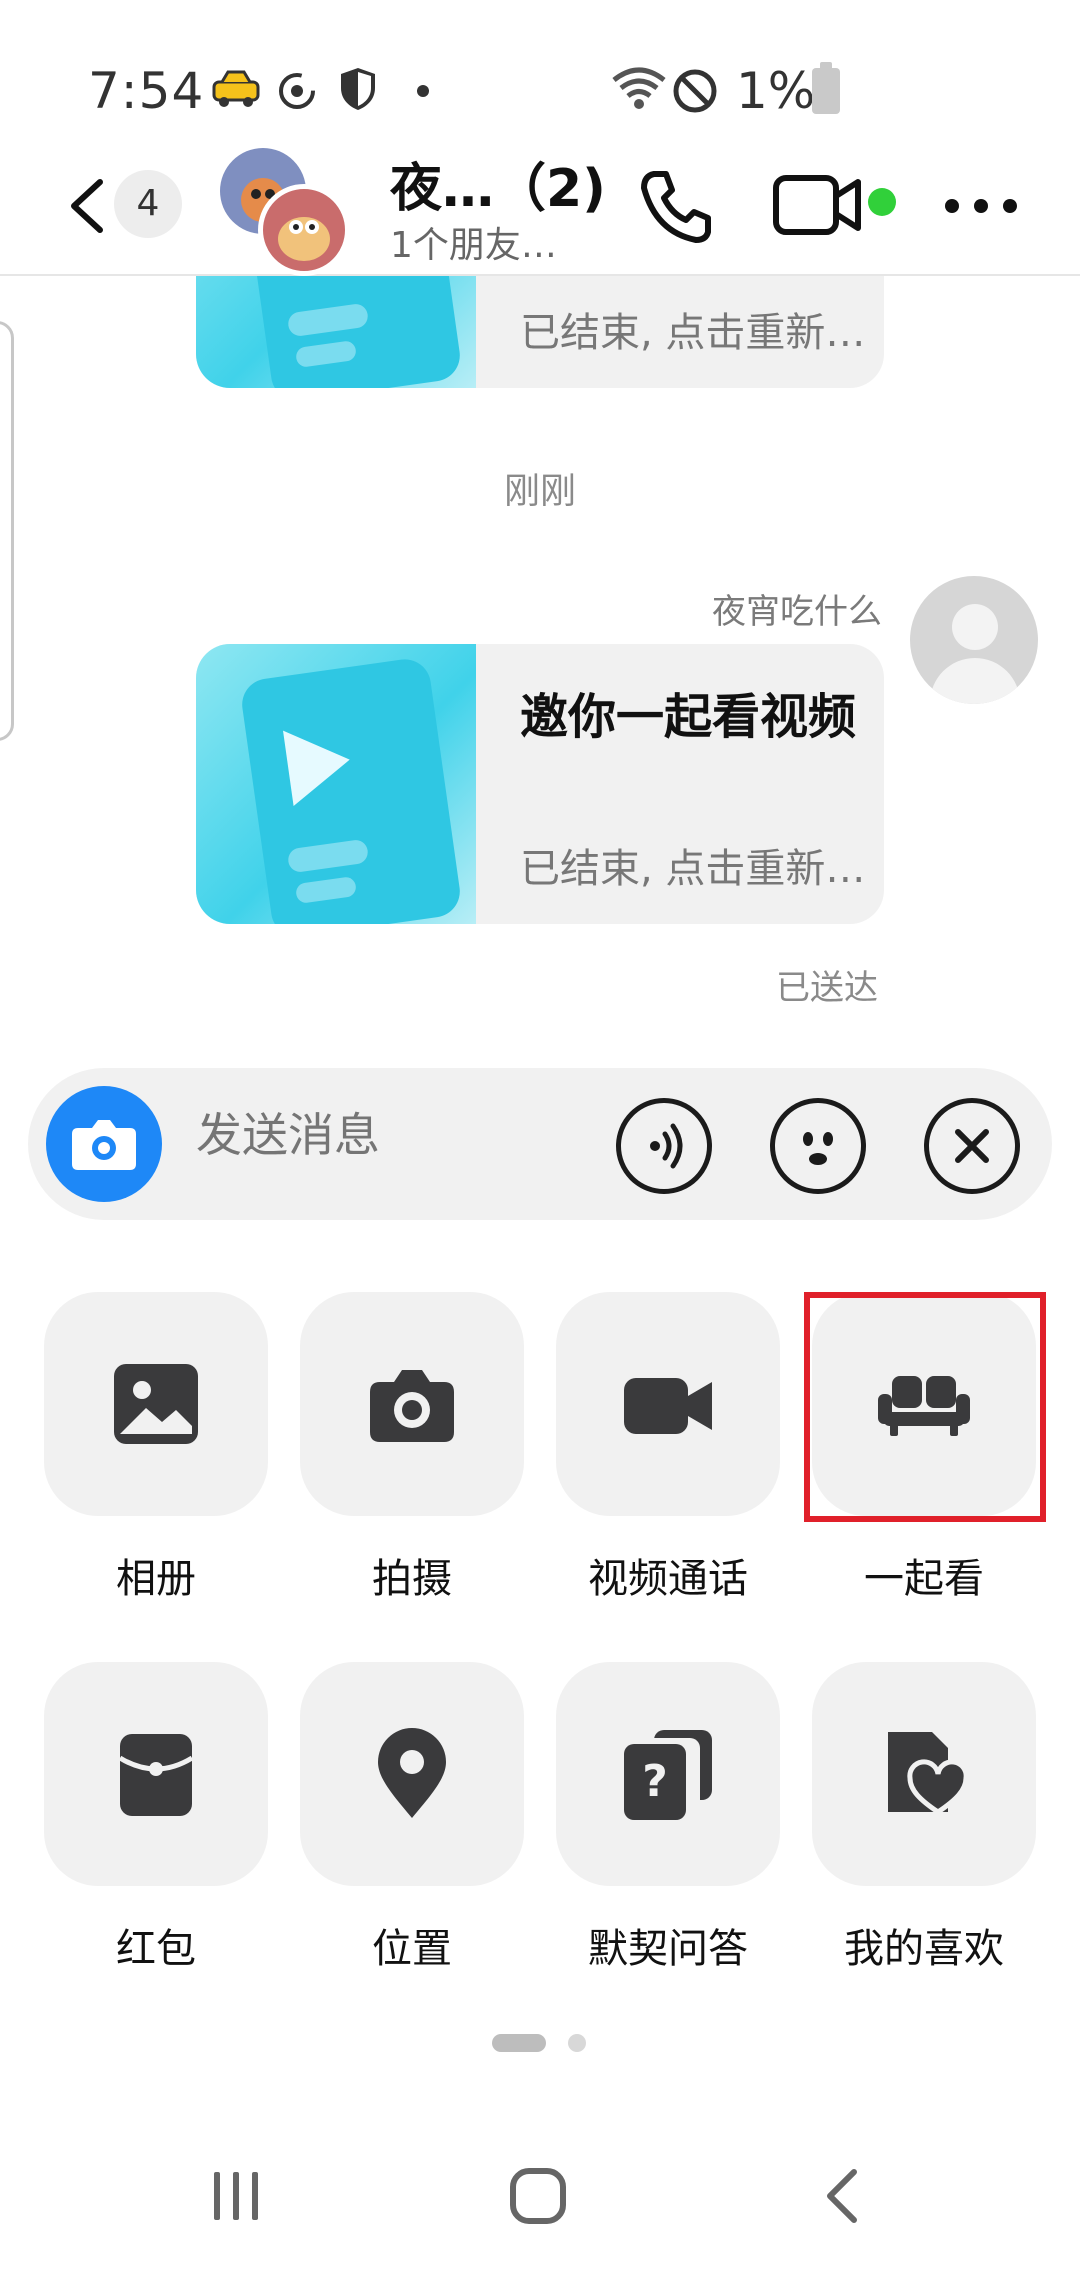  I want to click on system-nav-bar, so click(540, 2200).